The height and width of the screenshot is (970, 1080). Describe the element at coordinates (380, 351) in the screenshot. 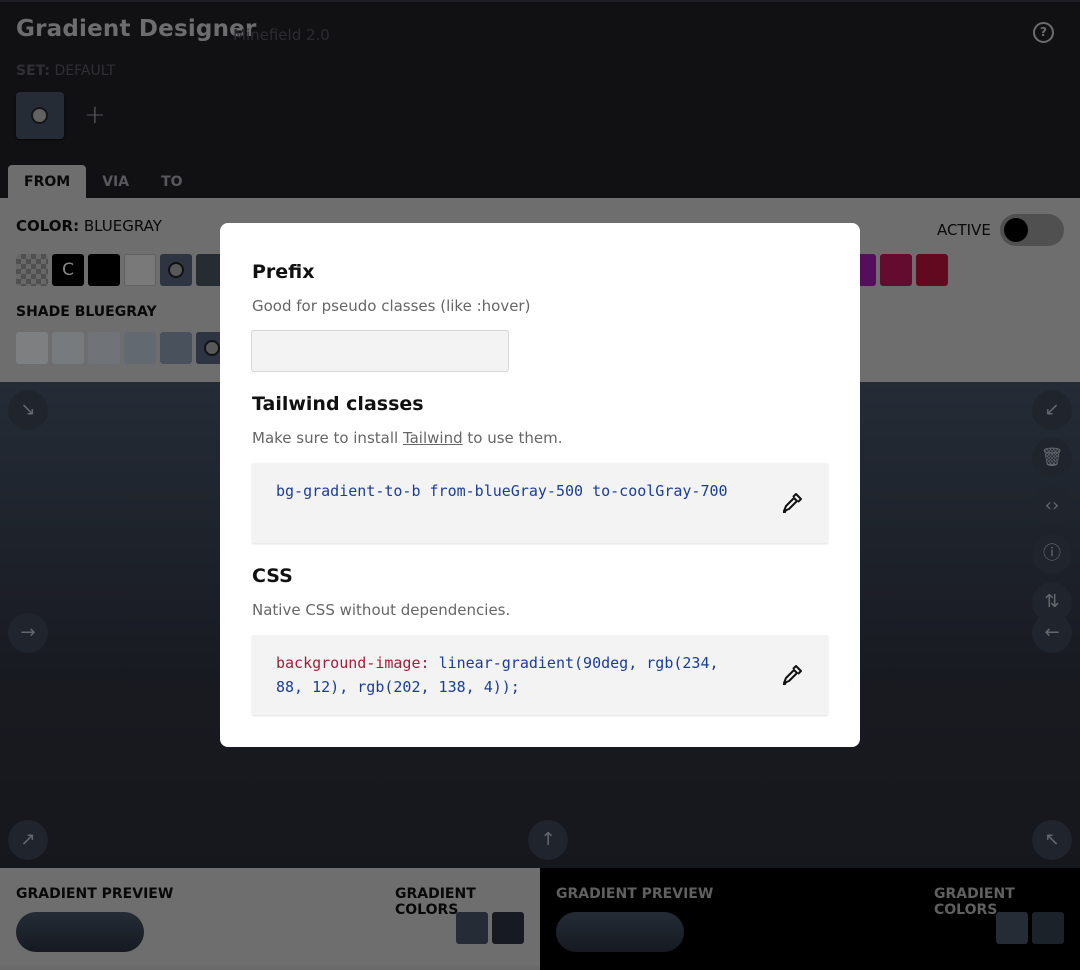

I see `prefix-input` at that location.